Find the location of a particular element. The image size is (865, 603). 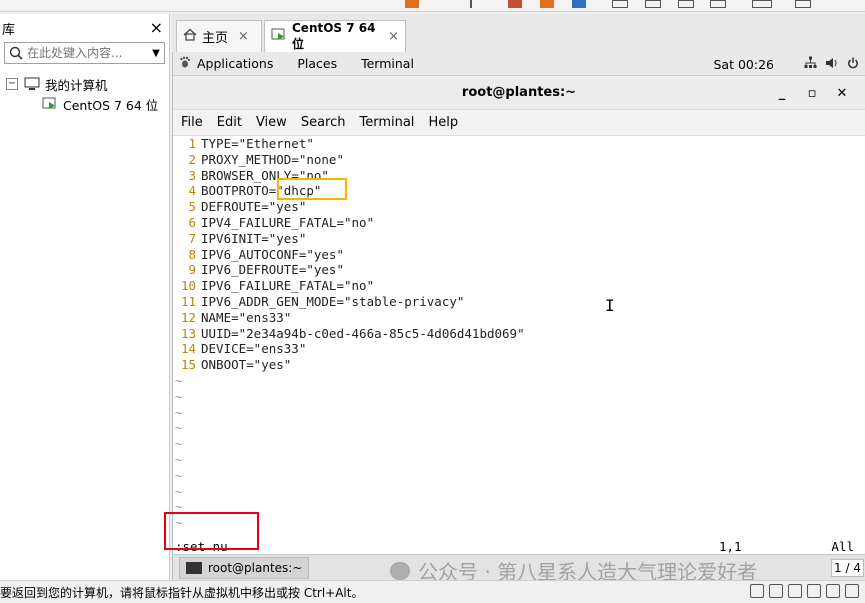

gnome-top-bar: Applications Places Terminal Sat 00:26 is located at coordinates (519, 64).